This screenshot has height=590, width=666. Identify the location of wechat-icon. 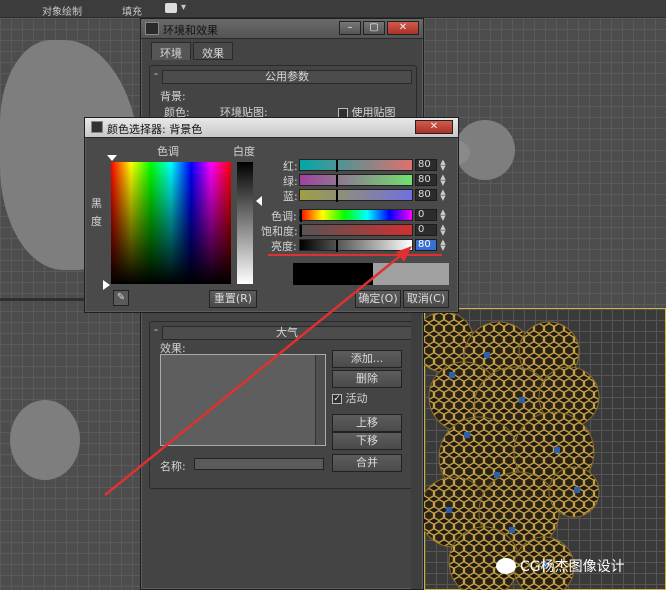
(506, 566).